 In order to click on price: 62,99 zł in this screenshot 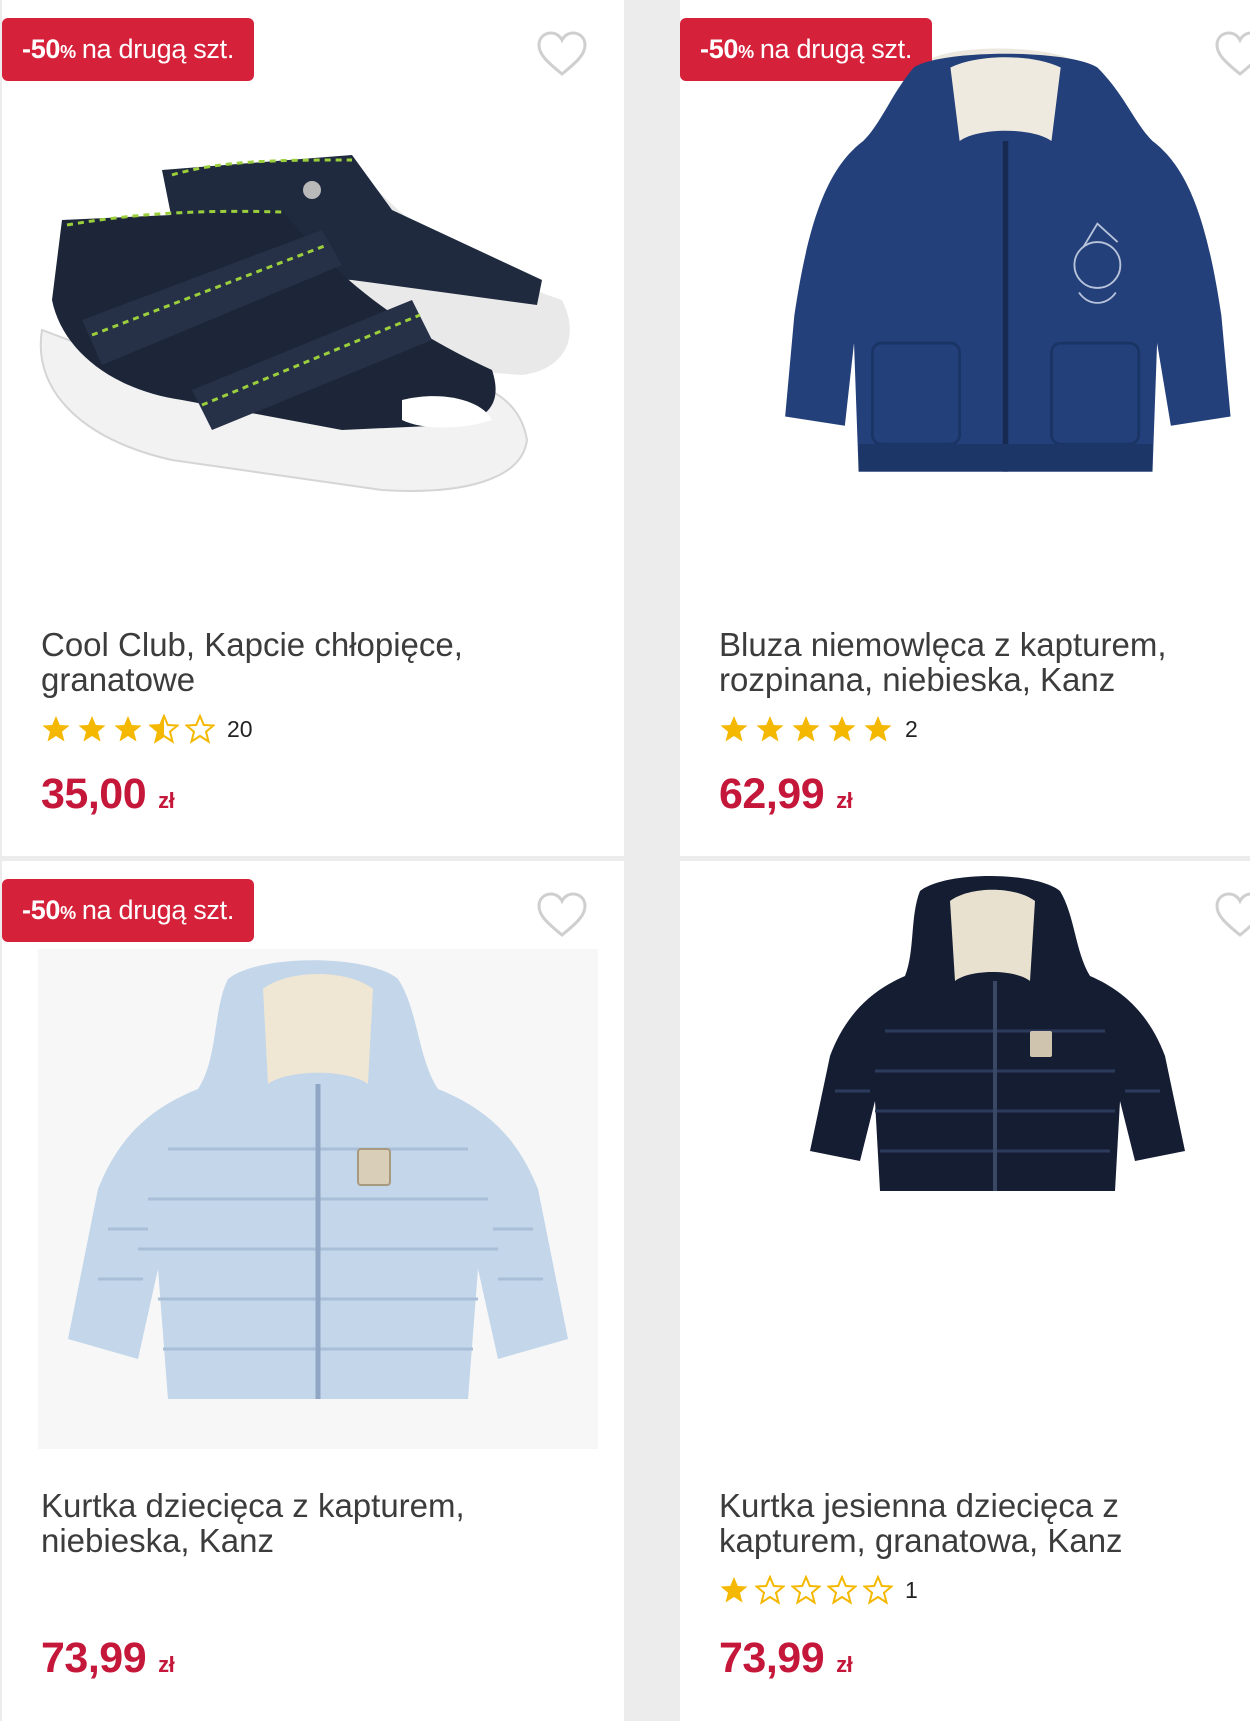, I will do `click(786, 794)`.